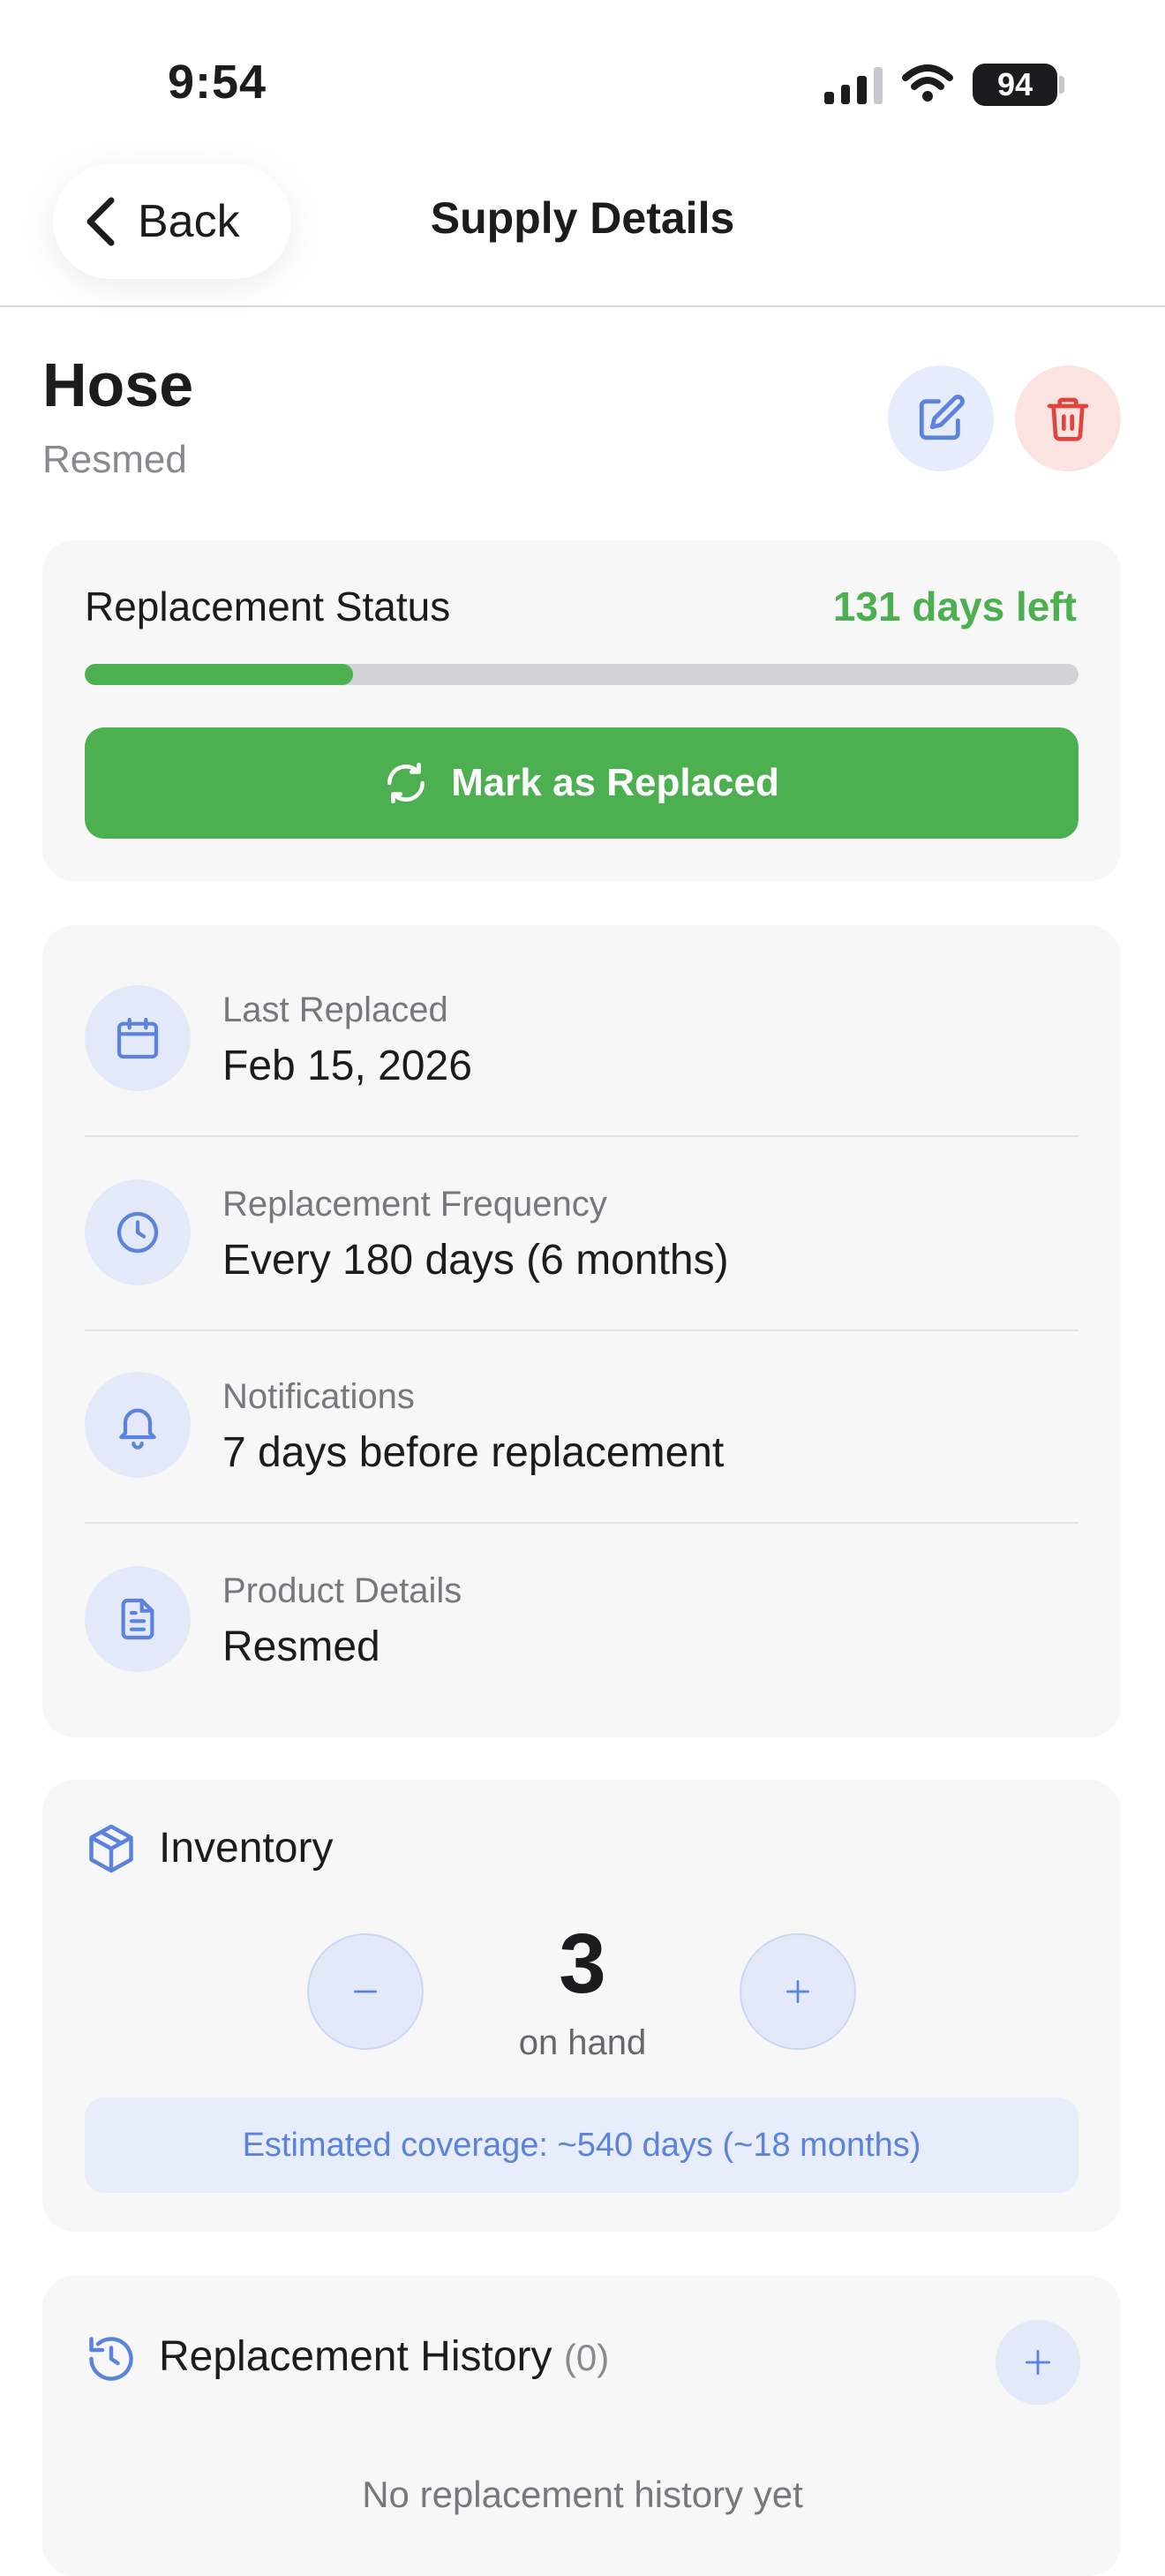 The width and height of the screenshot is (1165, 2576). I want to click on detail-label-product: Product Details, so click(342, 1591).